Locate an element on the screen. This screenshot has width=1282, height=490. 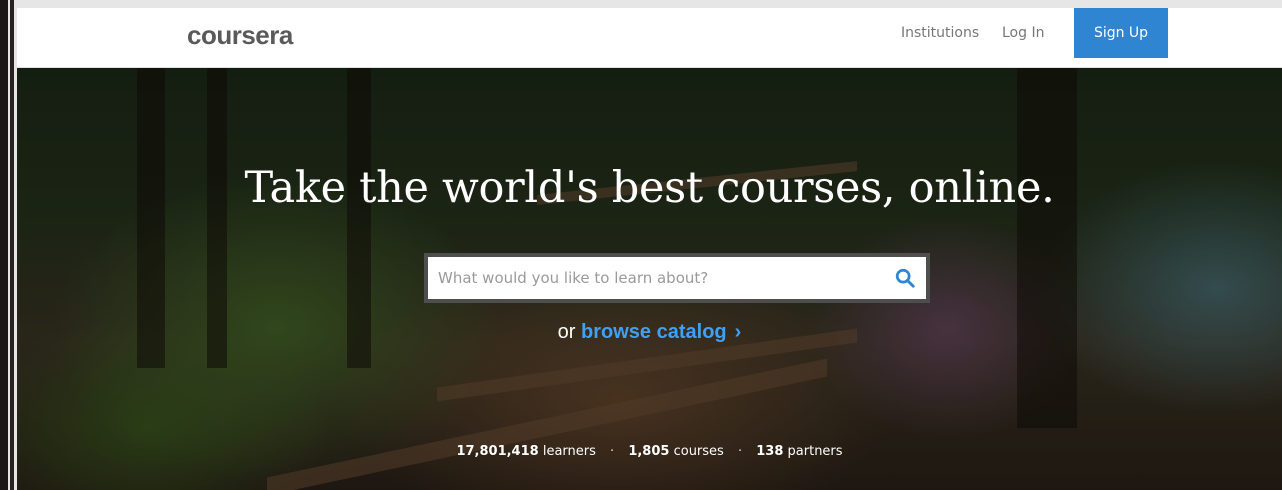
coursera-logo: coursera is located at coordinates (240, 35).